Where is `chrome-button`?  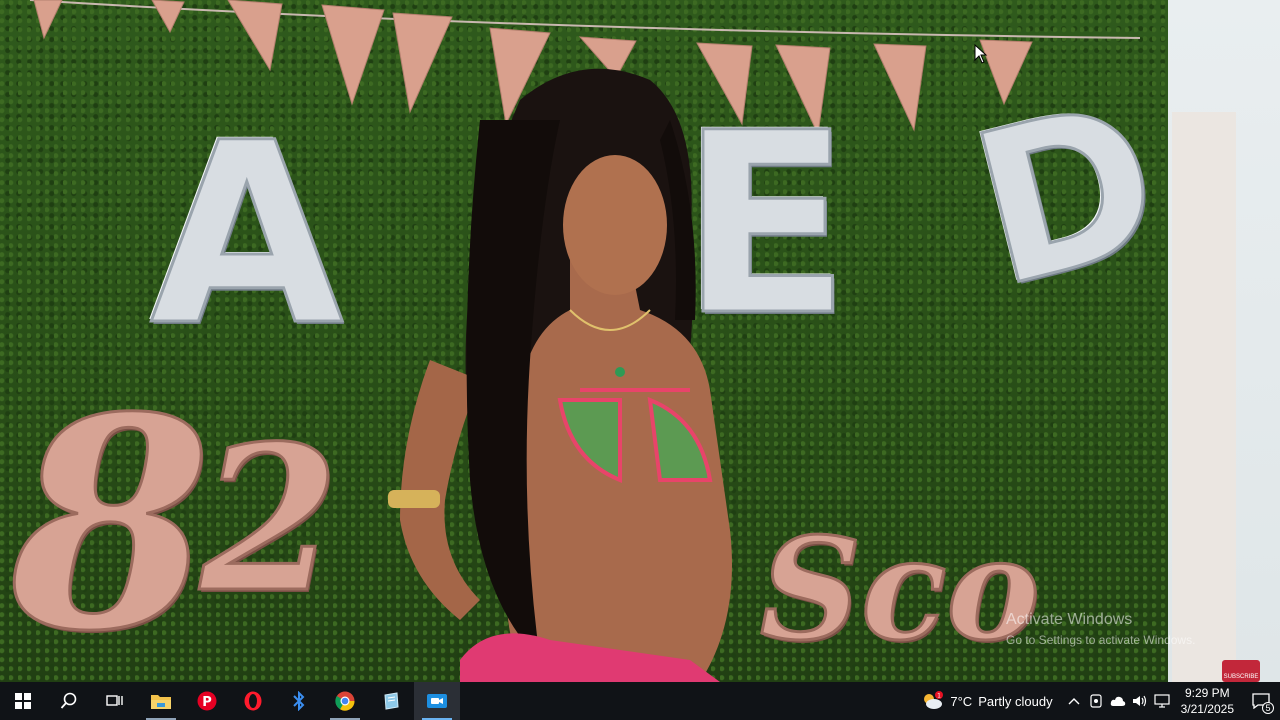
chrome-button is located at coordinates (345, 701).